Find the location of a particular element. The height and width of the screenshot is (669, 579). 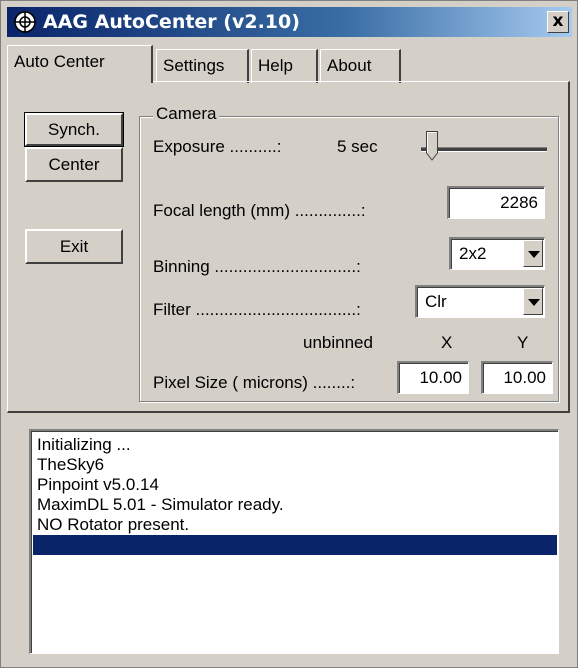

close-button: x is located at coordinates (558, 22).